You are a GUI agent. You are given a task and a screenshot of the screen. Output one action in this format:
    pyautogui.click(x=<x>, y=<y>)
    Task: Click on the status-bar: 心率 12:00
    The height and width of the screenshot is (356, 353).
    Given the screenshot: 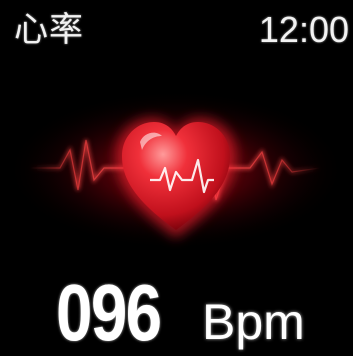 What is the action you would take?
    pyautogui.click(x=176, y=25)
    